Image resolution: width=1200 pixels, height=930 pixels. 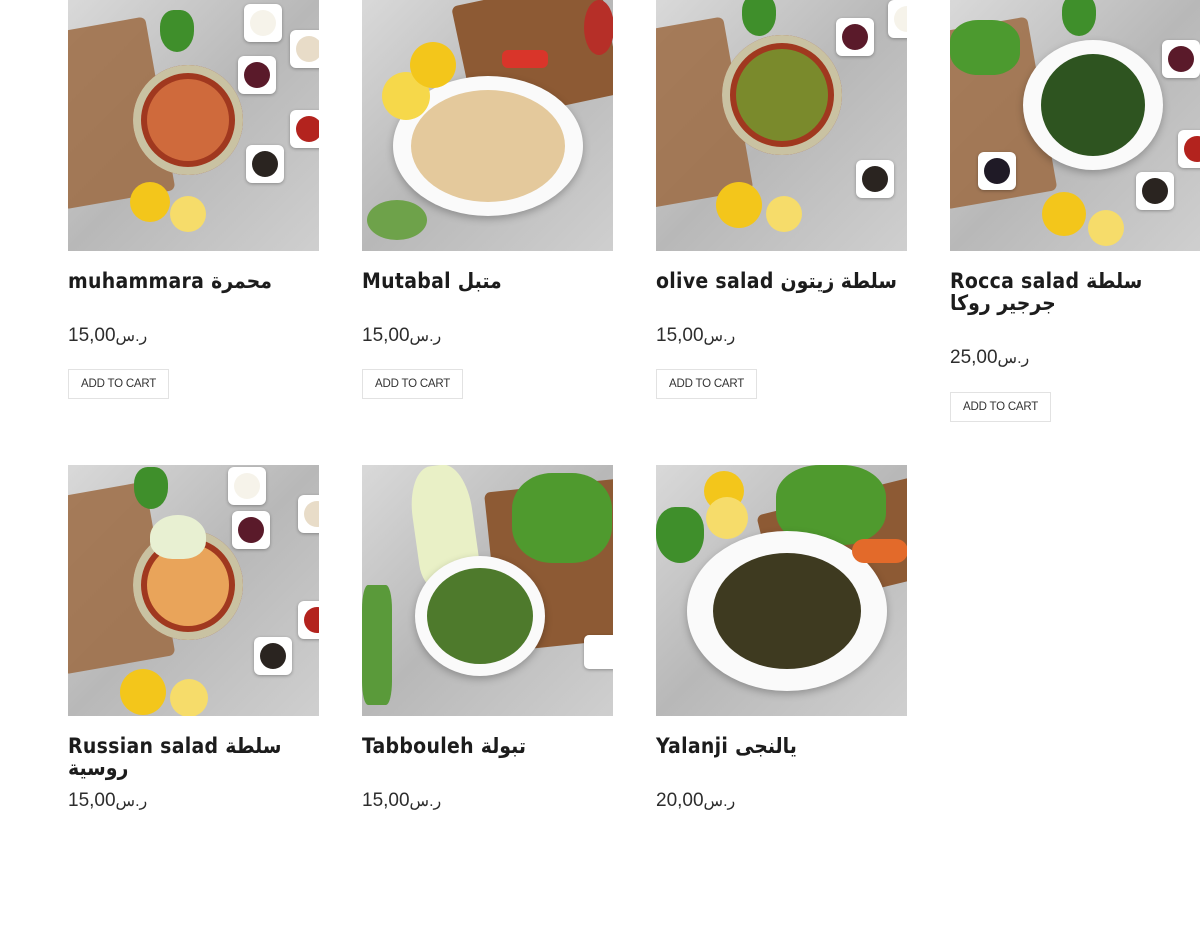 I want to click on product-title: Rocca salad سلطة جرجير روكا, so click(x=1075, y=292).